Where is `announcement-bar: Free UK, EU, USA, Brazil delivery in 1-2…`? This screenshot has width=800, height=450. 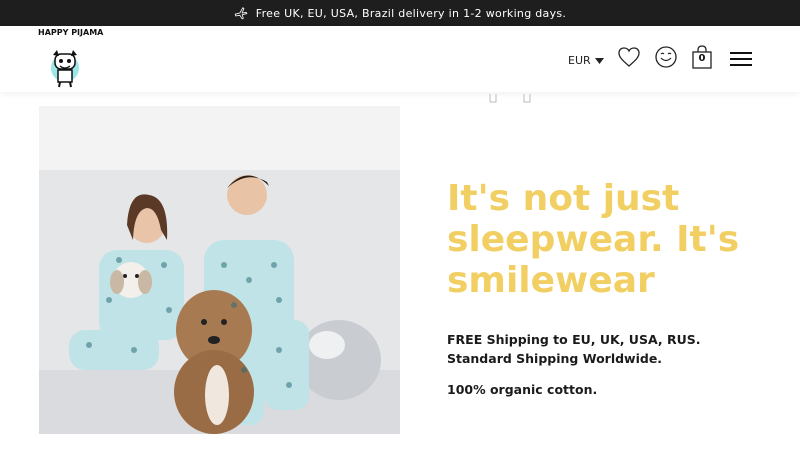 announcement-bar: Free UK, EU, USA, Brazil delivery in 1-2… is located at coordinates (400, 13).